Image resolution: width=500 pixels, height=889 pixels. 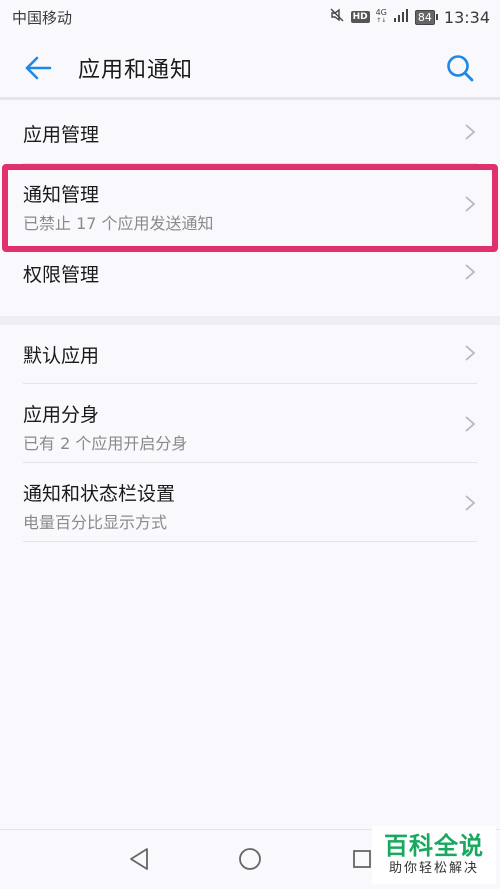 I want to click on arrow-left-icon, so click(x=38, y=68).